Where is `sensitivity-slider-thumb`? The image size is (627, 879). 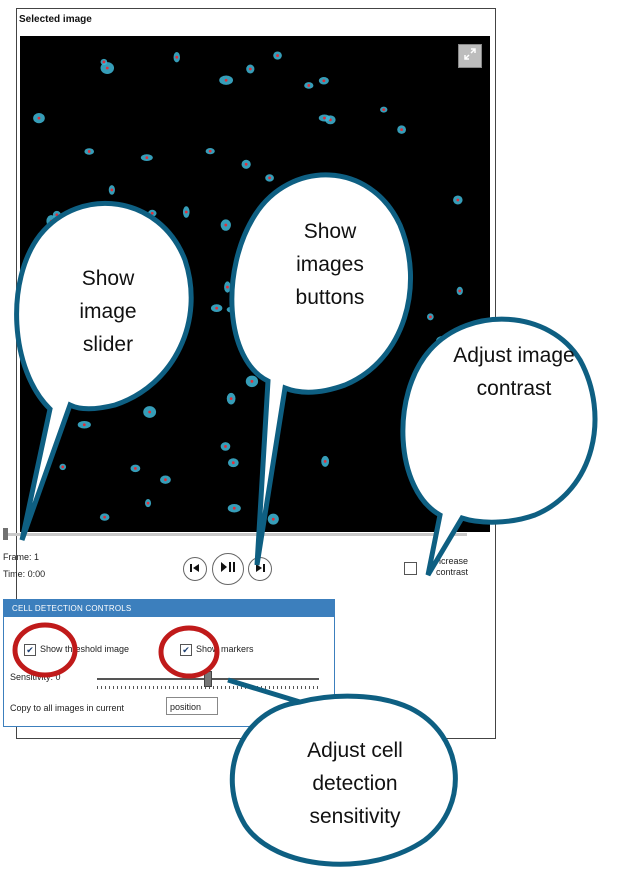 sensitivity-slider-thumb is located at coordinates (208, 679).